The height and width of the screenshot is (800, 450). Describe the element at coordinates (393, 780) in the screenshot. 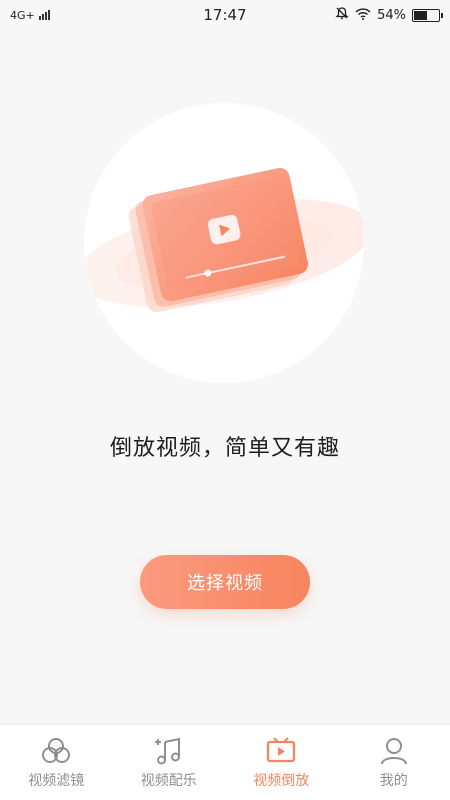

I see `tab-label: 我的` at that location.